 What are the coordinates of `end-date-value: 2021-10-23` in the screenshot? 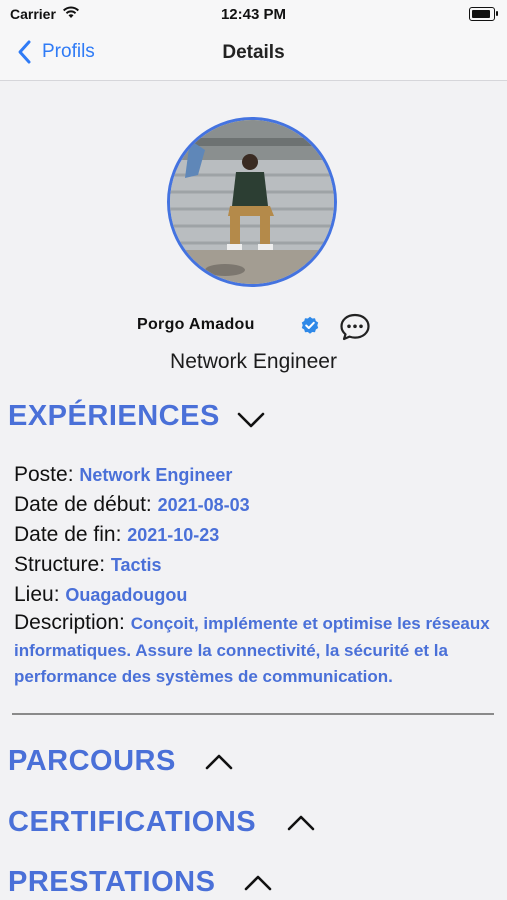 It's located at (173, 535).